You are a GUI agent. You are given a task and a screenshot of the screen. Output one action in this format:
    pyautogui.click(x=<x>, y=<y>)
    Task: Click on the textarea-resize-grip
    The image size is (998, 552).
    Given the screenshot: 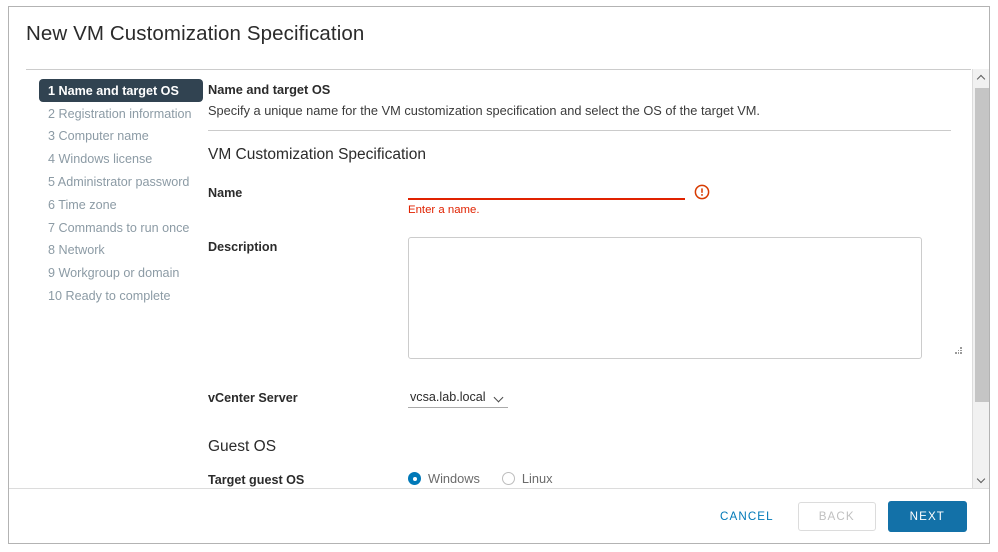 What is the action you would take?
    pyautogui.click(x=959, y=351)
    